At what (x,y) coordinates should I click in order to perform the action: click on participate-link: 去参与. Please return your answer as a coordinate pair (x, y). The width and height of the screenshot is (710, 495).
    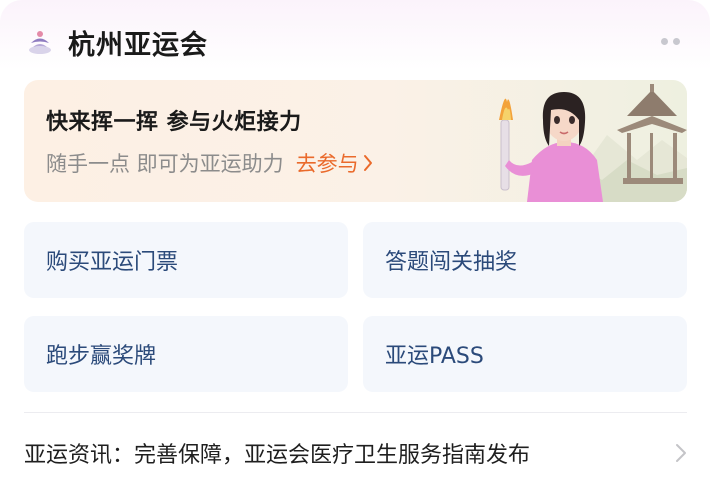
    Looking at the image, I should click on (334, 163).